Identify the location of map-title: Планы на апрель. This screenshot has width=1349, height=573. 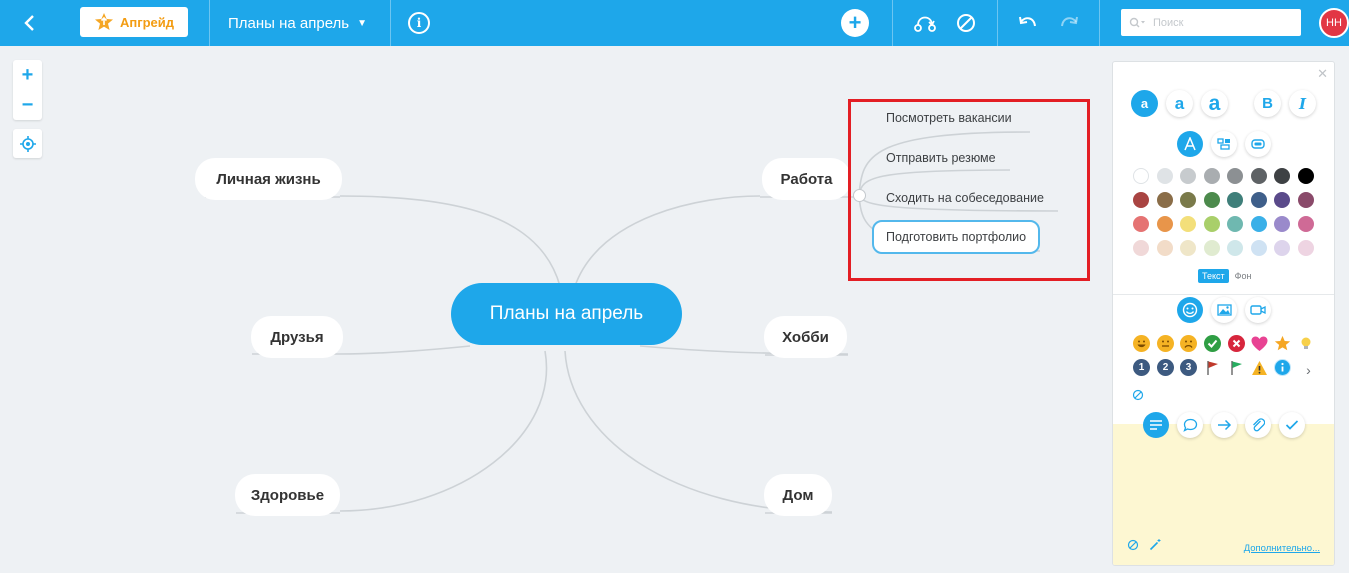
(289, 23).